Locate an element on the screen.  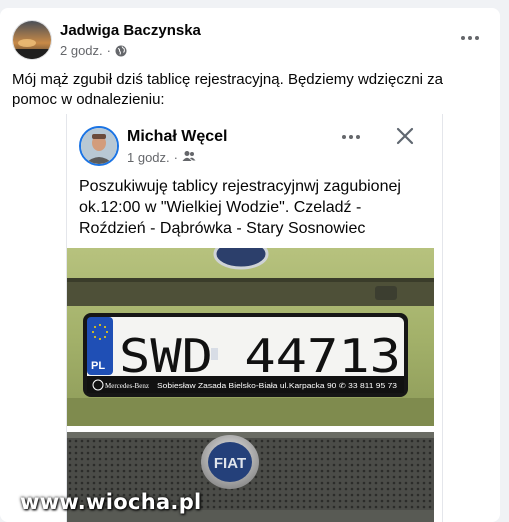
post-meta: 2 godz. · is located at coordinates (93, 50).